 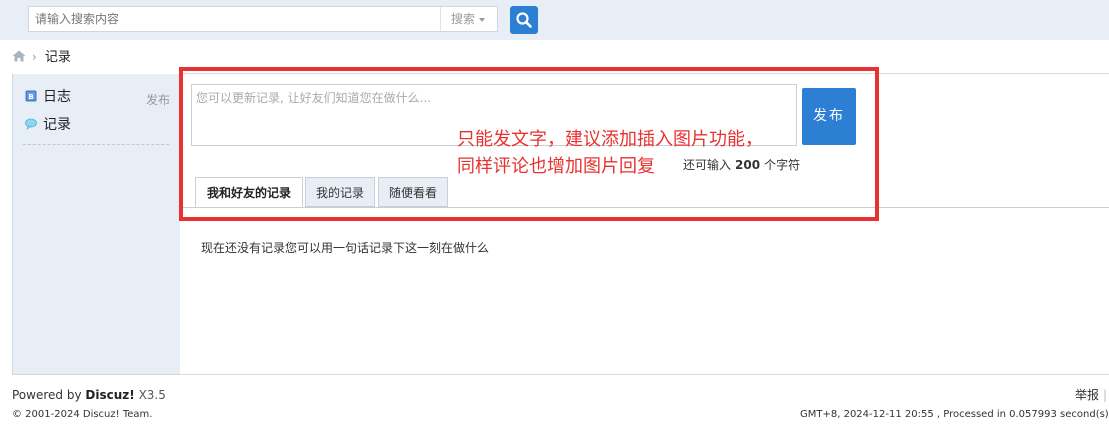 What do you see at coordinates (152, 395) in the screenshot?
I see `version-label: X3.5` at bounding box center [152, 395].